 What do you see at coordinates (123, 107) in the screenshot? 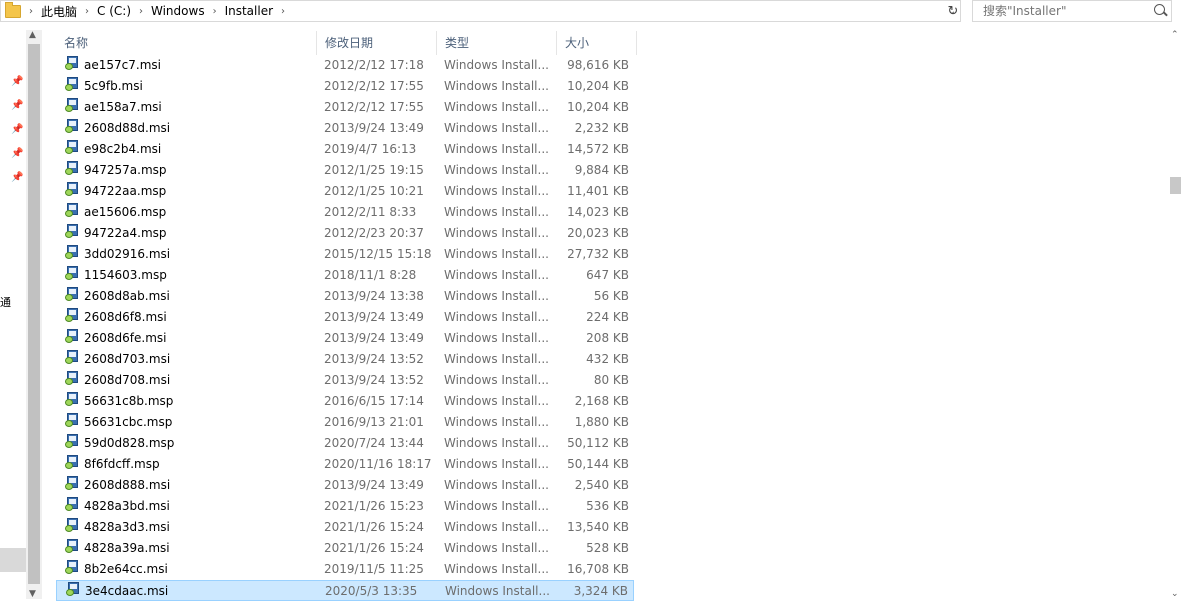
I see `file-name: ae158a7.msi` at bounding box center [123, 107].